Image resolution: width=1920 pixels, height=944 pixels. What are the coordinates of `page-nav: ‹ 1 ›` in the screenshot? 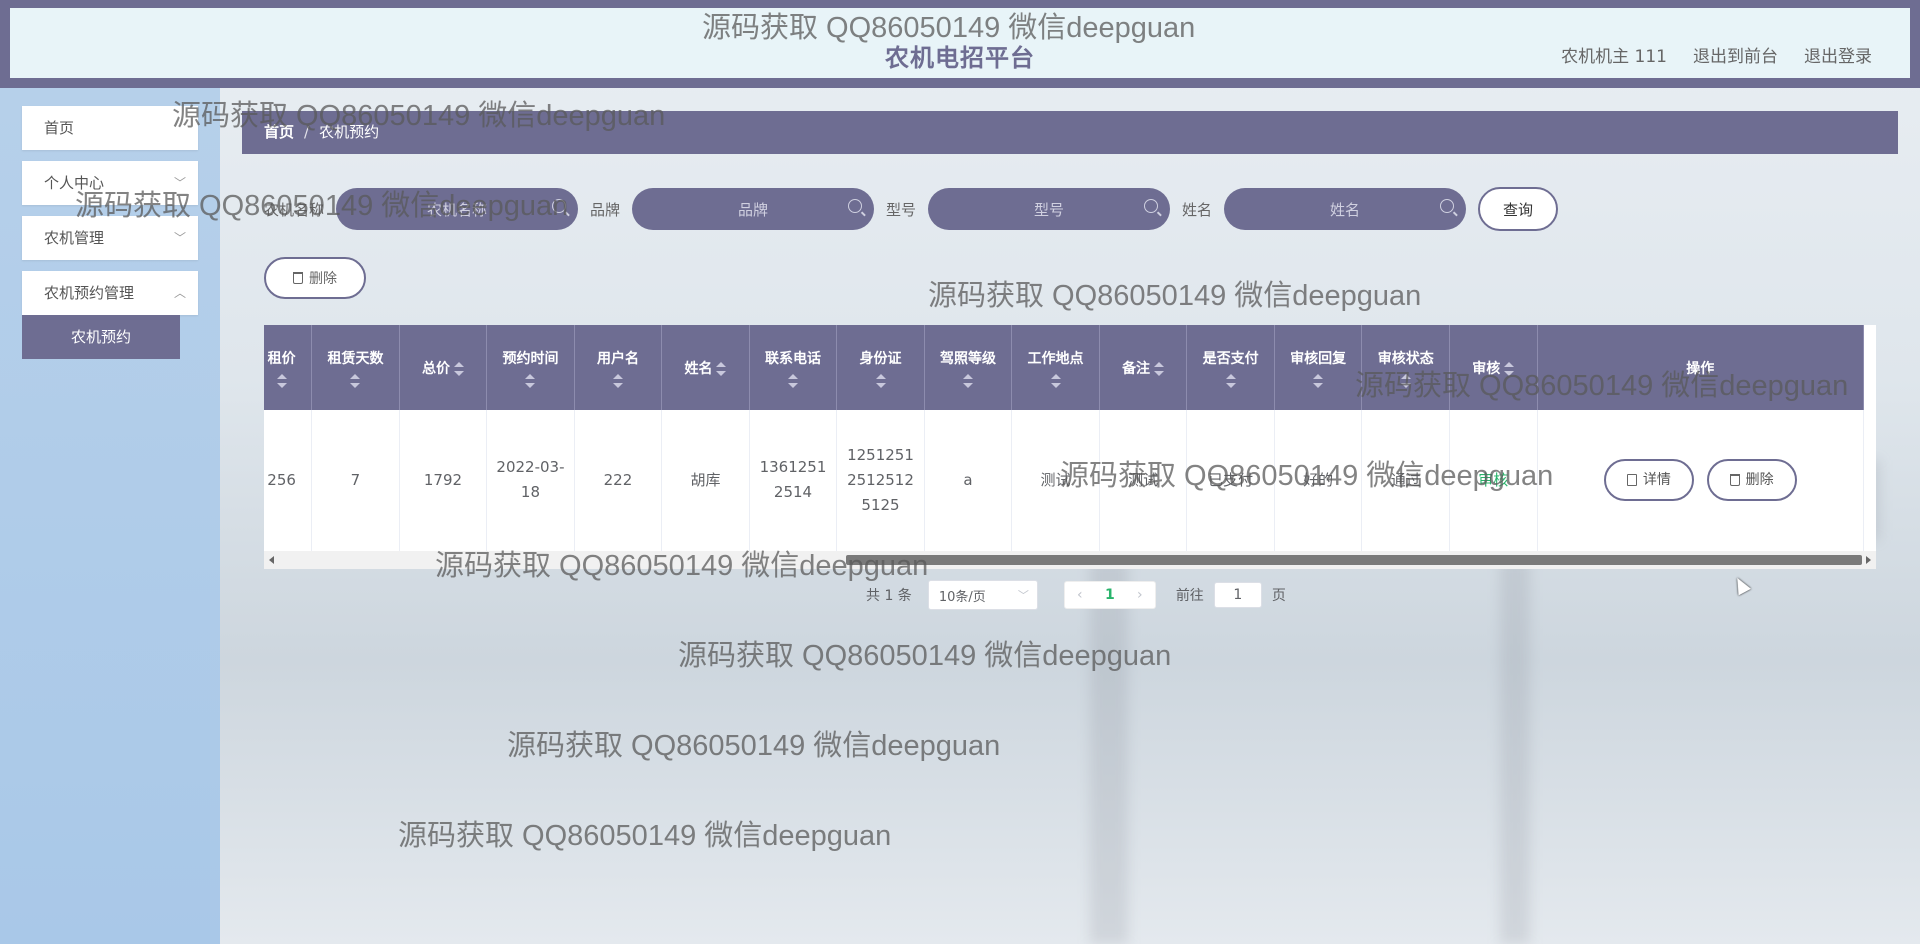 It's located at (1109, 595).